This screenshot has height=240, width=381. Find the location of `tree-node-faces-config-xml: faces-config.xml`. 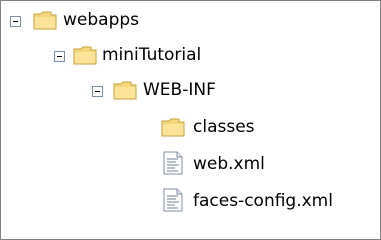

tree-node-faces-config-xml: faces-config.xml is located at coordinates (268, 202).